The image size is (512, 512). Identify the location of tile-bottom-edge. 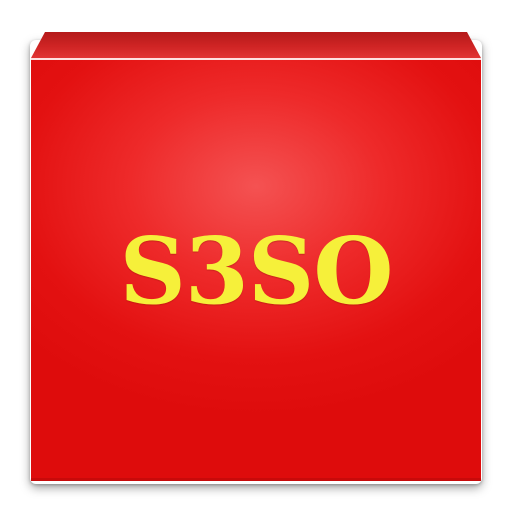
(256, 479).